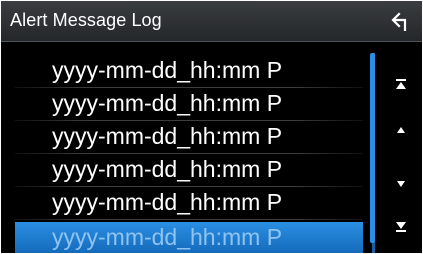 This screenshot has width=423, height=254. I want to click on back-button, so click(401, 22).